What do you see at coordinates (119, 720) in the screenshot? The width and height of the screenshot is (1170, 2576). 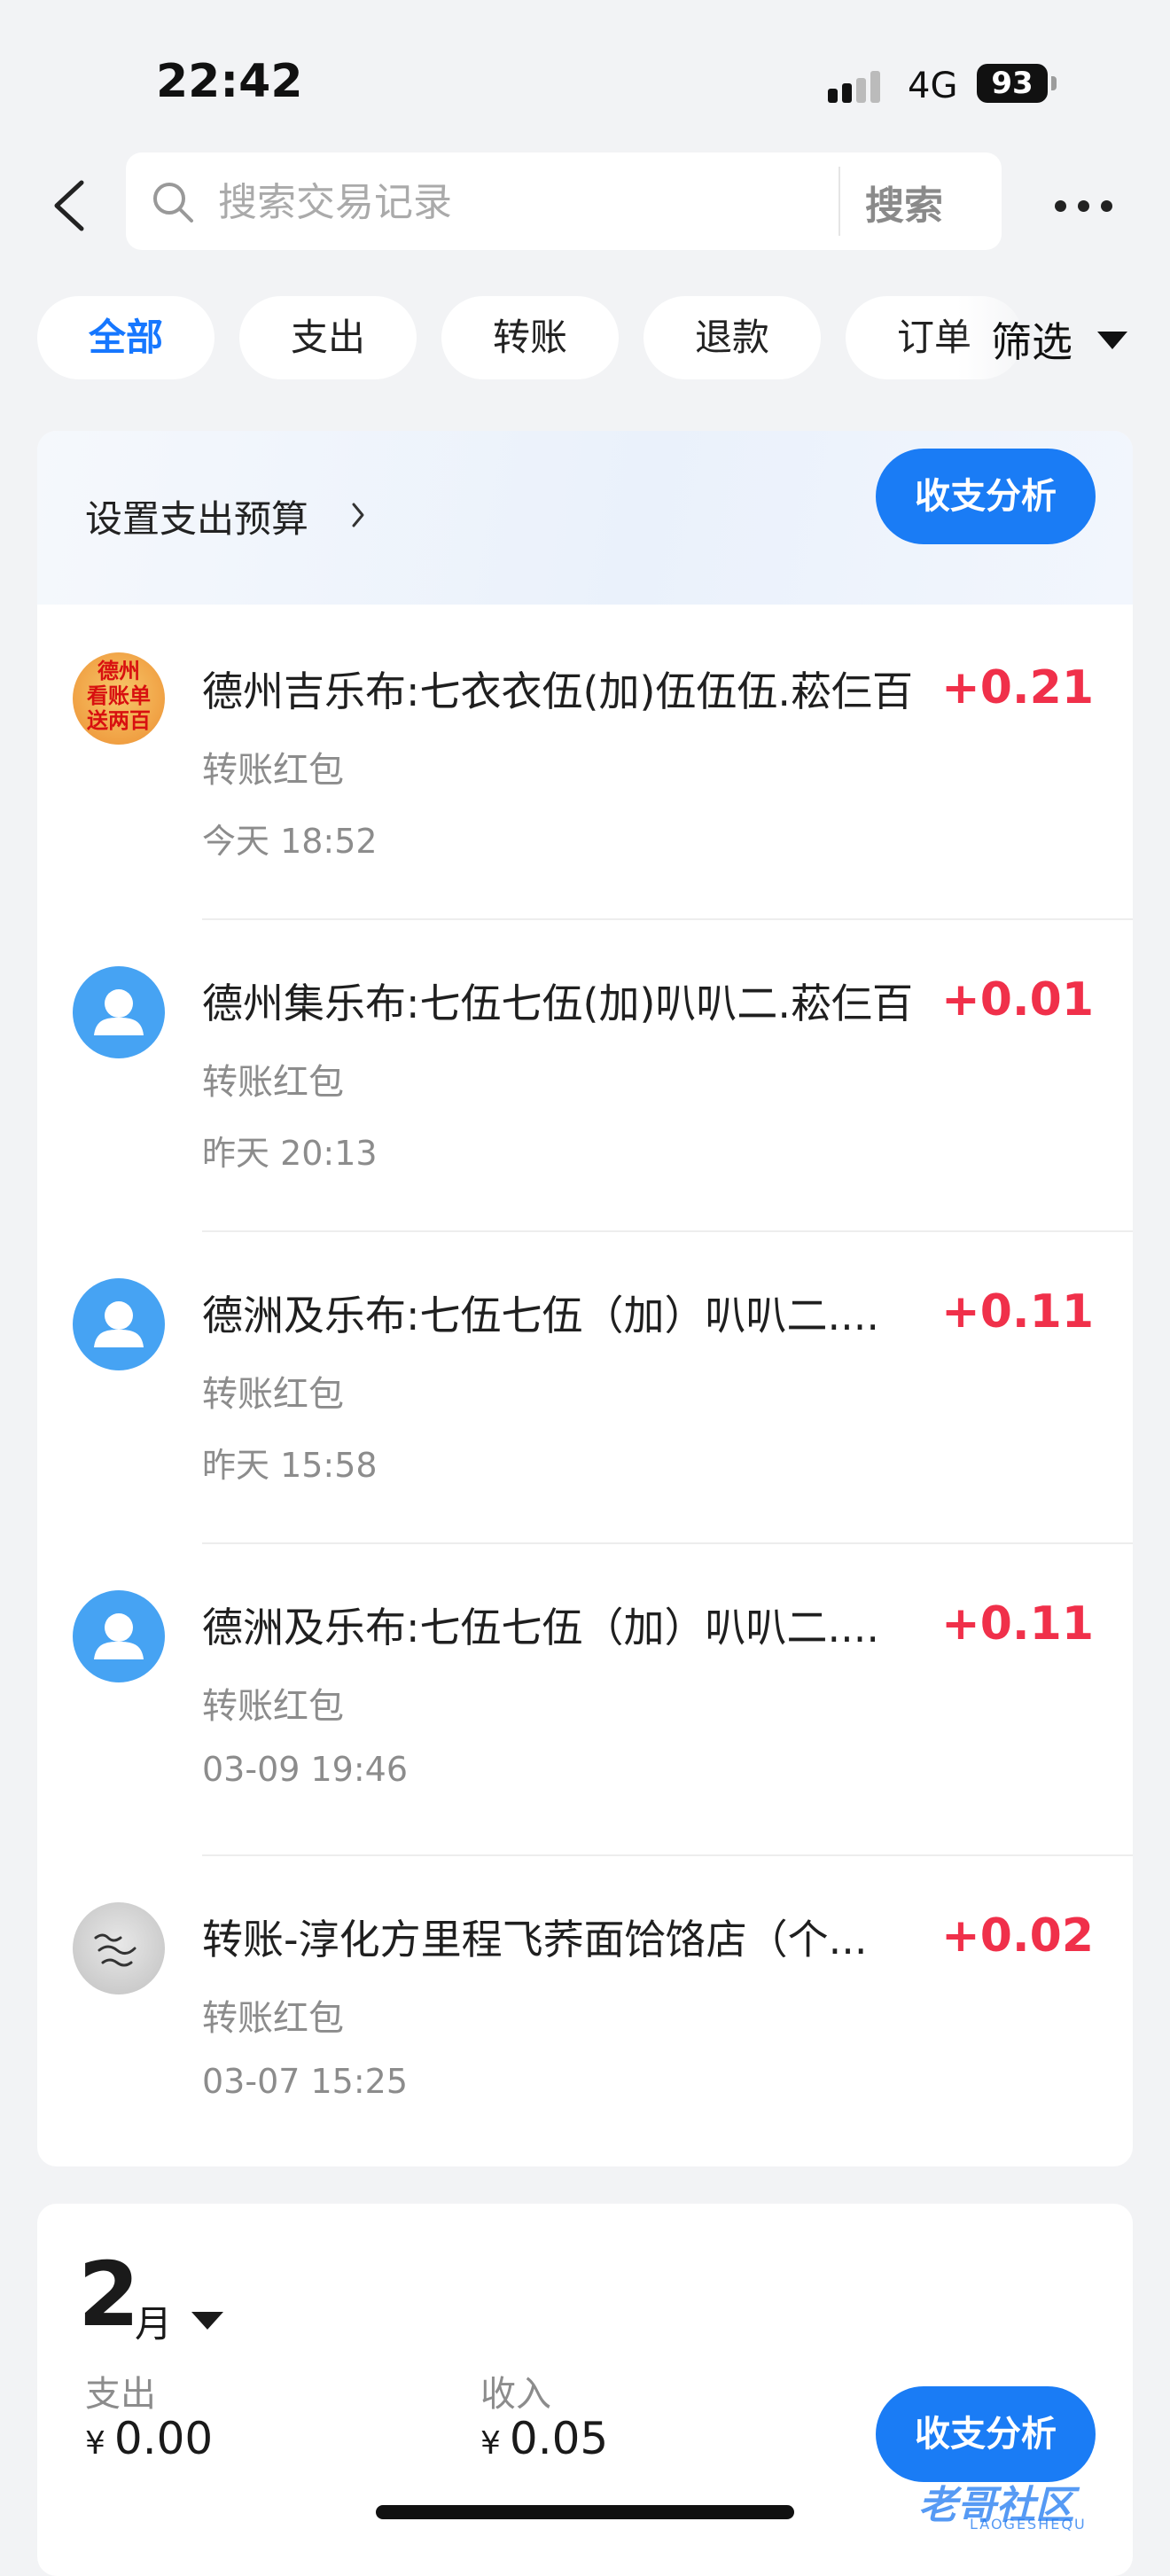 I see `avatar-text: 送两百` at bounding box center [119, 720].